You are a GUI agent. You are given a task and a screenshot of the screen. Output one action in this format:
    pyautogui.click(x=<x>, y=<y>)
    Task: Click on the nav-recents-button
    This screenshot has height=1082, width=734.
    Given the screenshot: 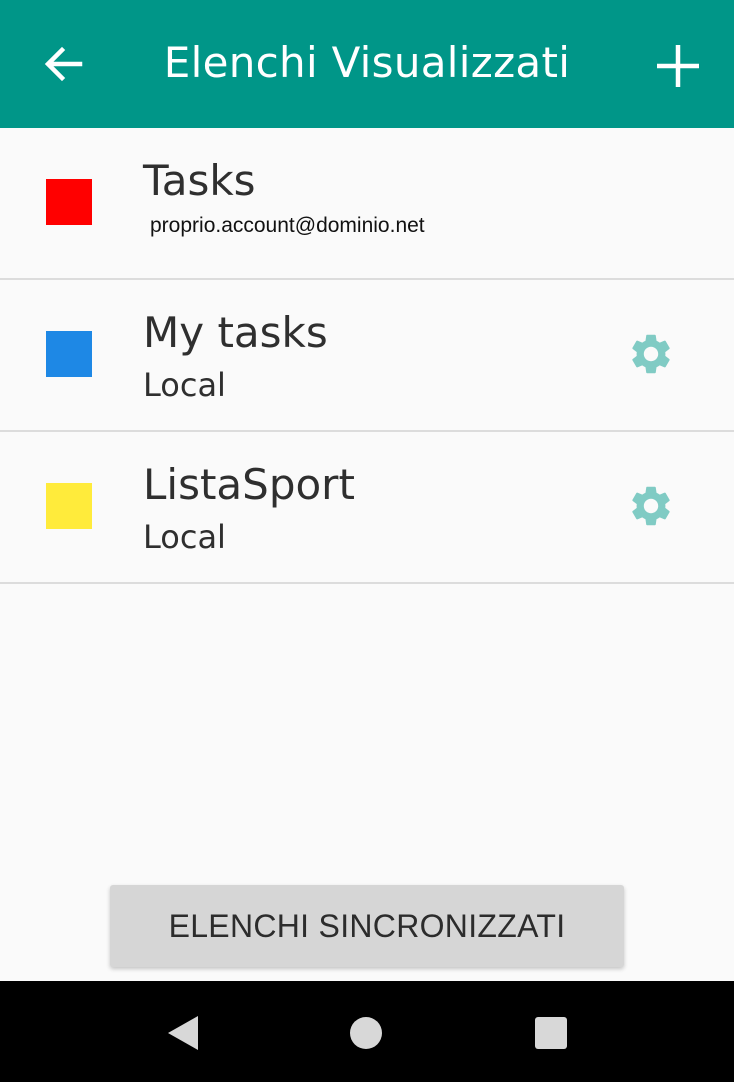 What is the action you would take?
    pyautogui.click(x=551, y=1033)
    